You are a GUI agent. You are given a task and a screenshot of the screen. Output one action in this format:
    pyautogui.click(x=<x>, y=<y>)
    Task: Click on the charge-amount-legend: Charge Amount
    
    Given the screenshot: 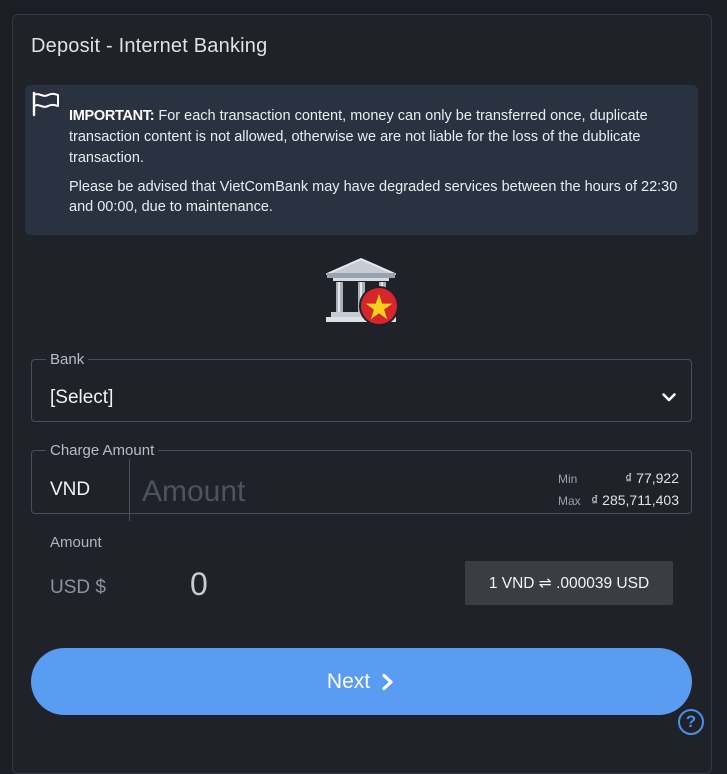 What is the action you would take?
    pyautogui.click(x=102, y=450)
    